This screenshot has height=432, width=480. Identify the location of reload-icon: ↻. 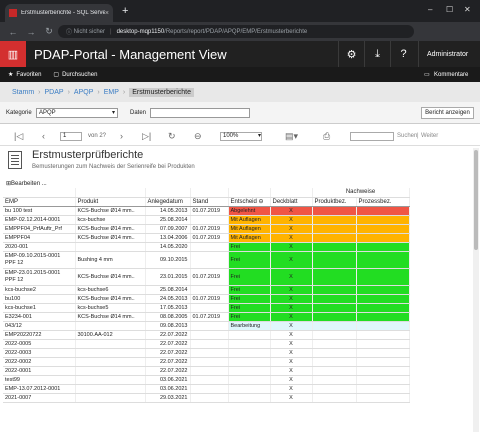
(49, 31).